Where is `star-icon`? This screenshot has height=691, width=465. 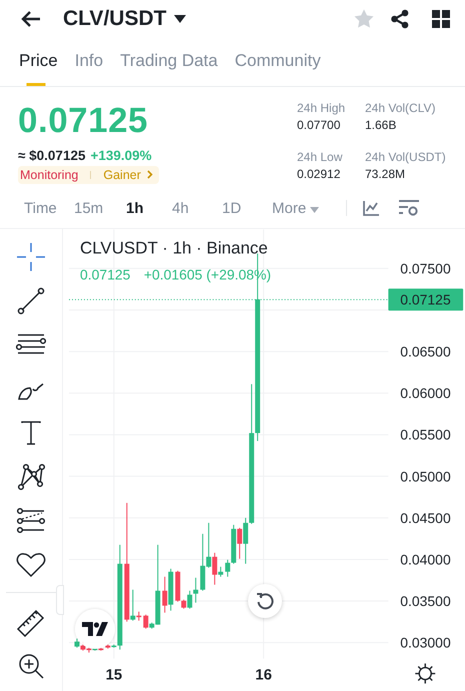
star-icon is located at coordinates (364, 19).